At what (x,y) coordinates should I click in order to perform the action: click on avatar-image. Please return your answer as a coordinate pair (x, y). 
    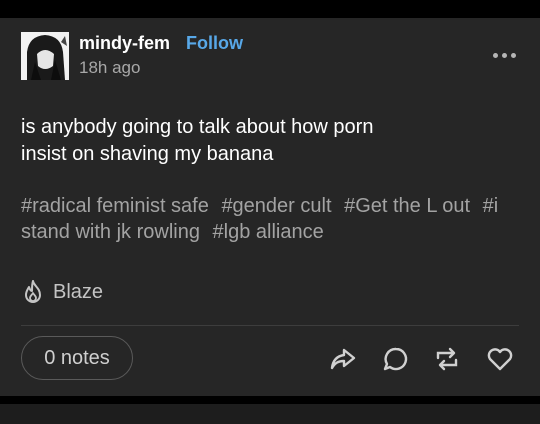
    Looking at the image, I should click on (45, 56).